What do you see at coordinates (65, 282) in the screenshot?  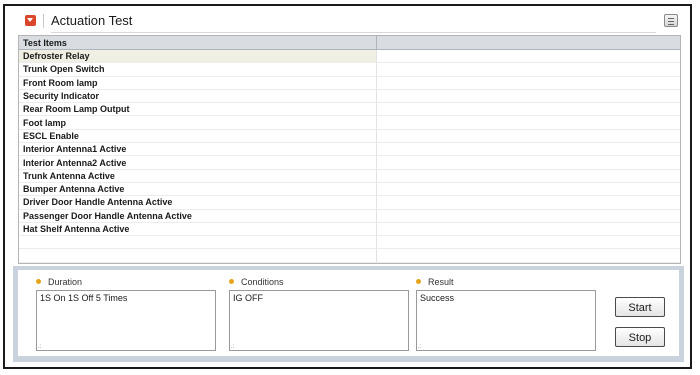 I see `duration-label: Duration` at bounding box center [65, 282].